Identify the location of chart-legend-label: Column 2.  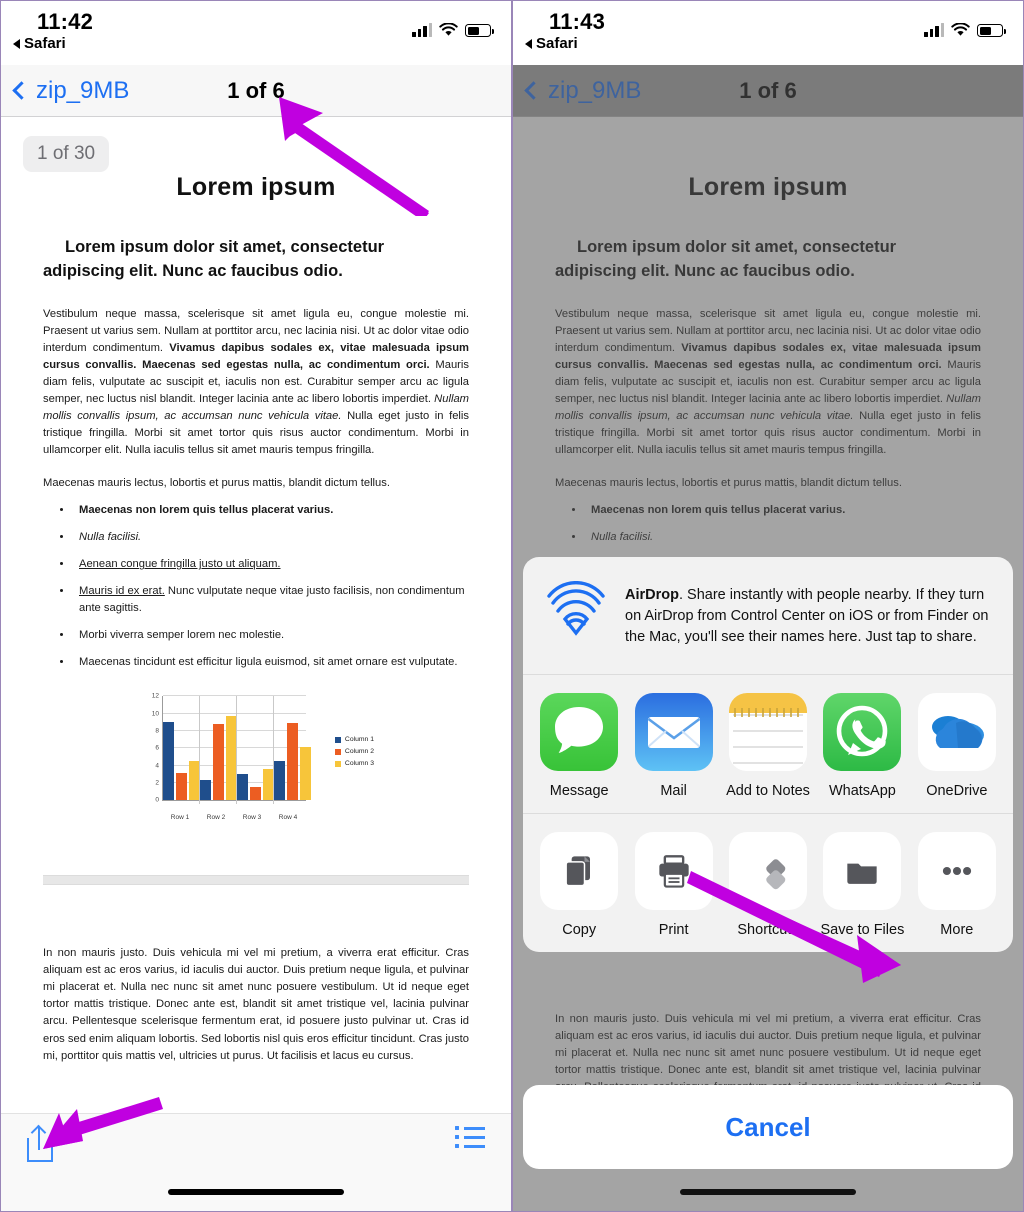
(359, 752).